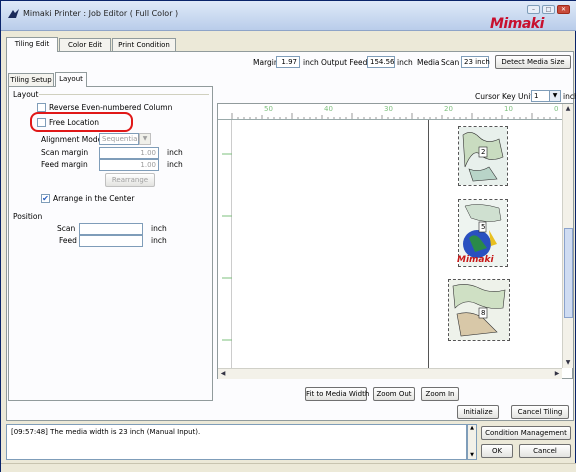 The width and height of the screenshot is (576, 472). Describe the element at coordinates (450, 62) in the screenshot. I see `media-scan-label: Scan` at that location.